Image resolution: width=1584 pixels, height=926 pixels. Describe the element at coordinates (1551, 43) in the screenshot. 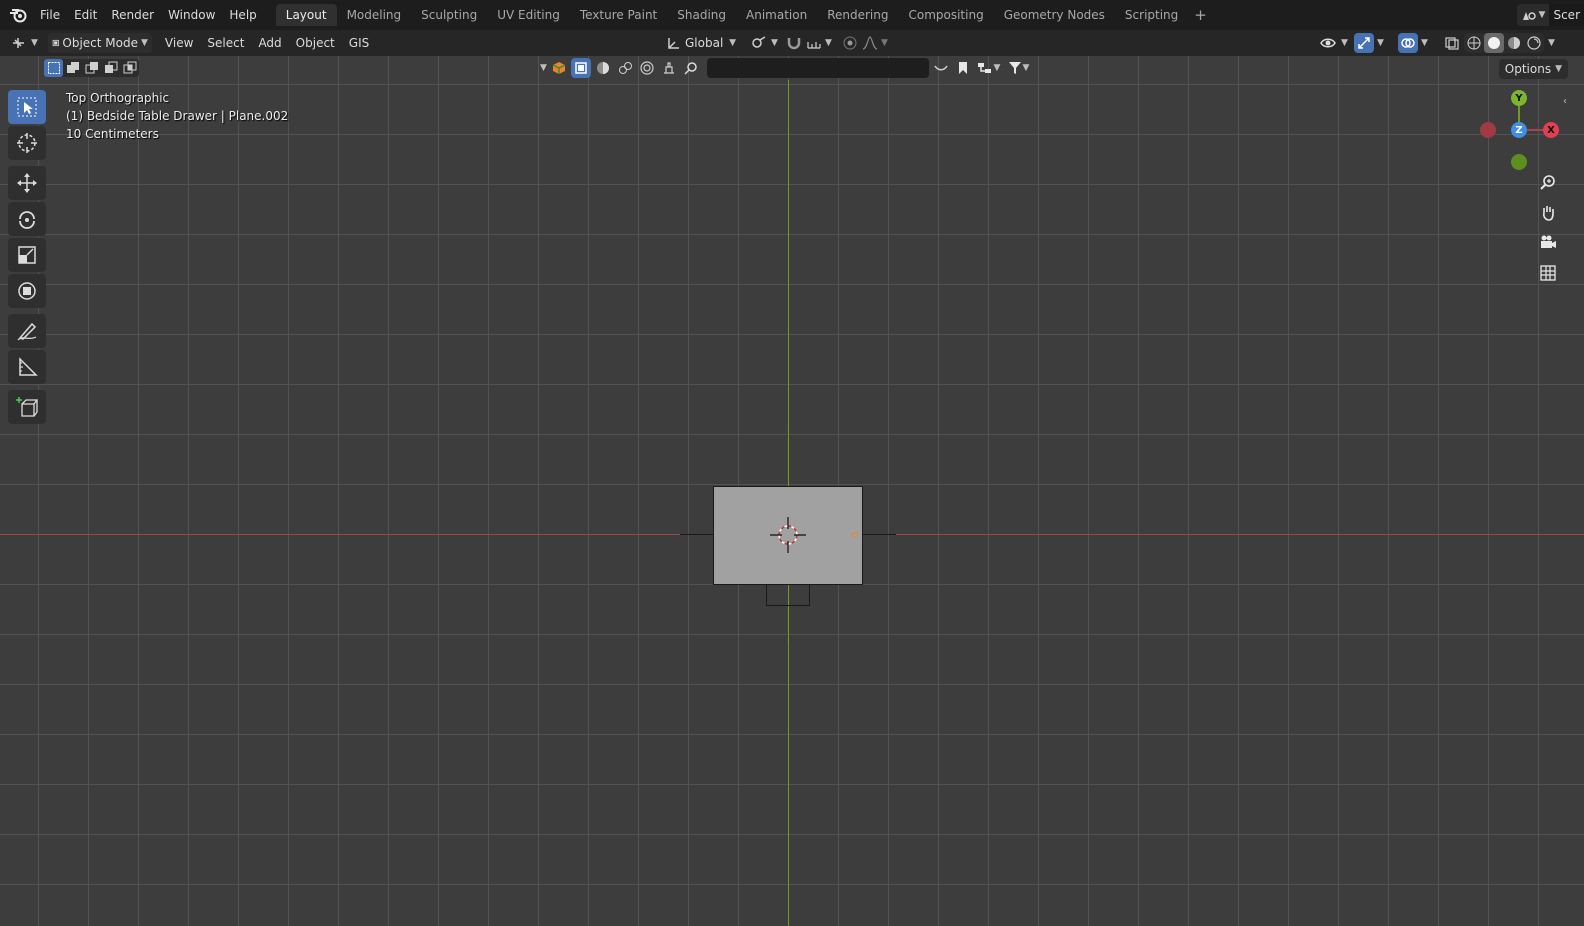

I see `shading-options-chevron-icon: ▼` at that location.